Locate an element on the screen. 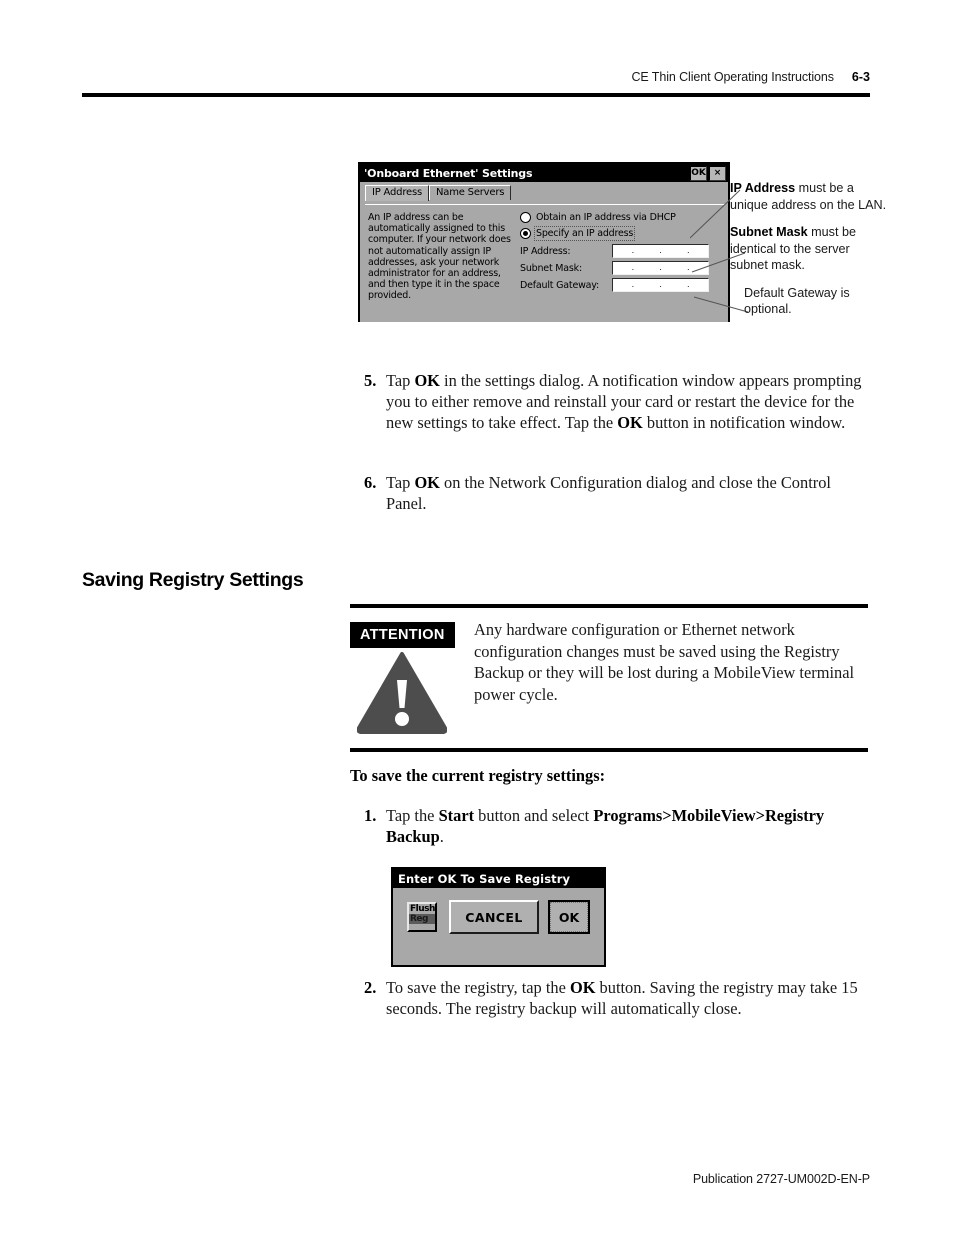 Image resolution: width=954 pixels, height=1235 pixels. radio-checked-icon is located at coordinates (525, 233).